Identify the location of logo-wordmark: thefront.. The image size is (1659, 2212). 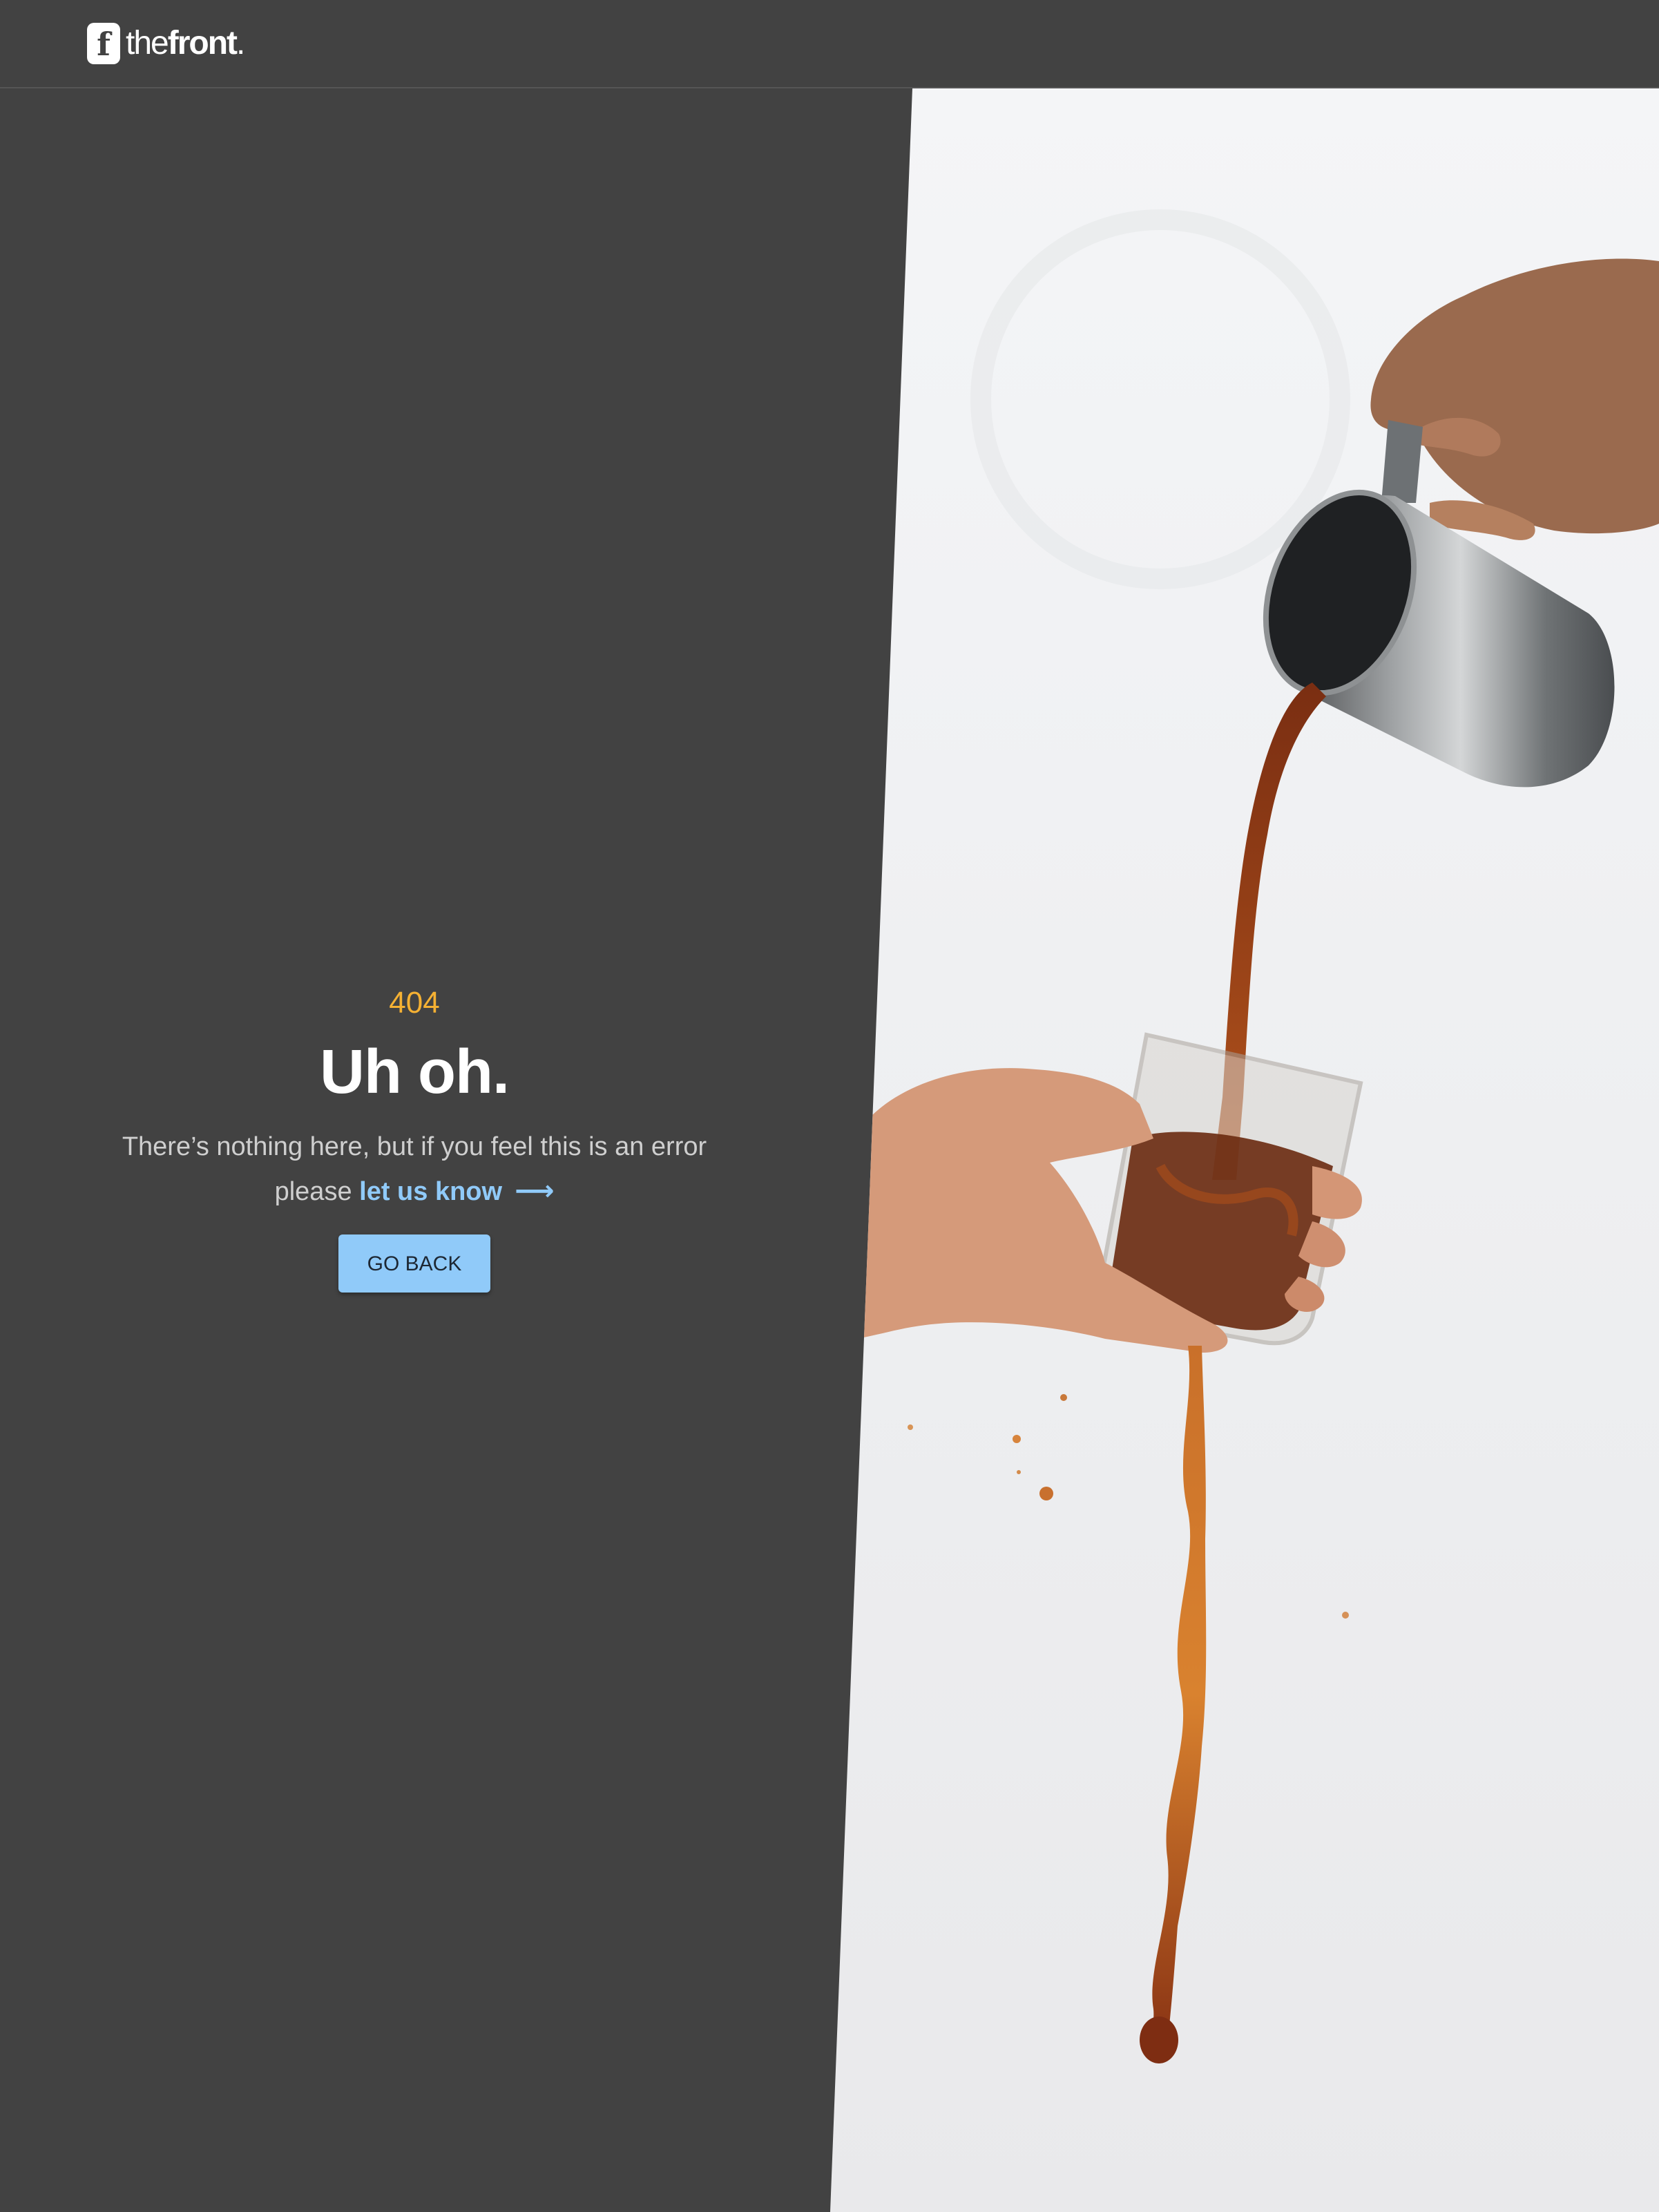
(185, 43).